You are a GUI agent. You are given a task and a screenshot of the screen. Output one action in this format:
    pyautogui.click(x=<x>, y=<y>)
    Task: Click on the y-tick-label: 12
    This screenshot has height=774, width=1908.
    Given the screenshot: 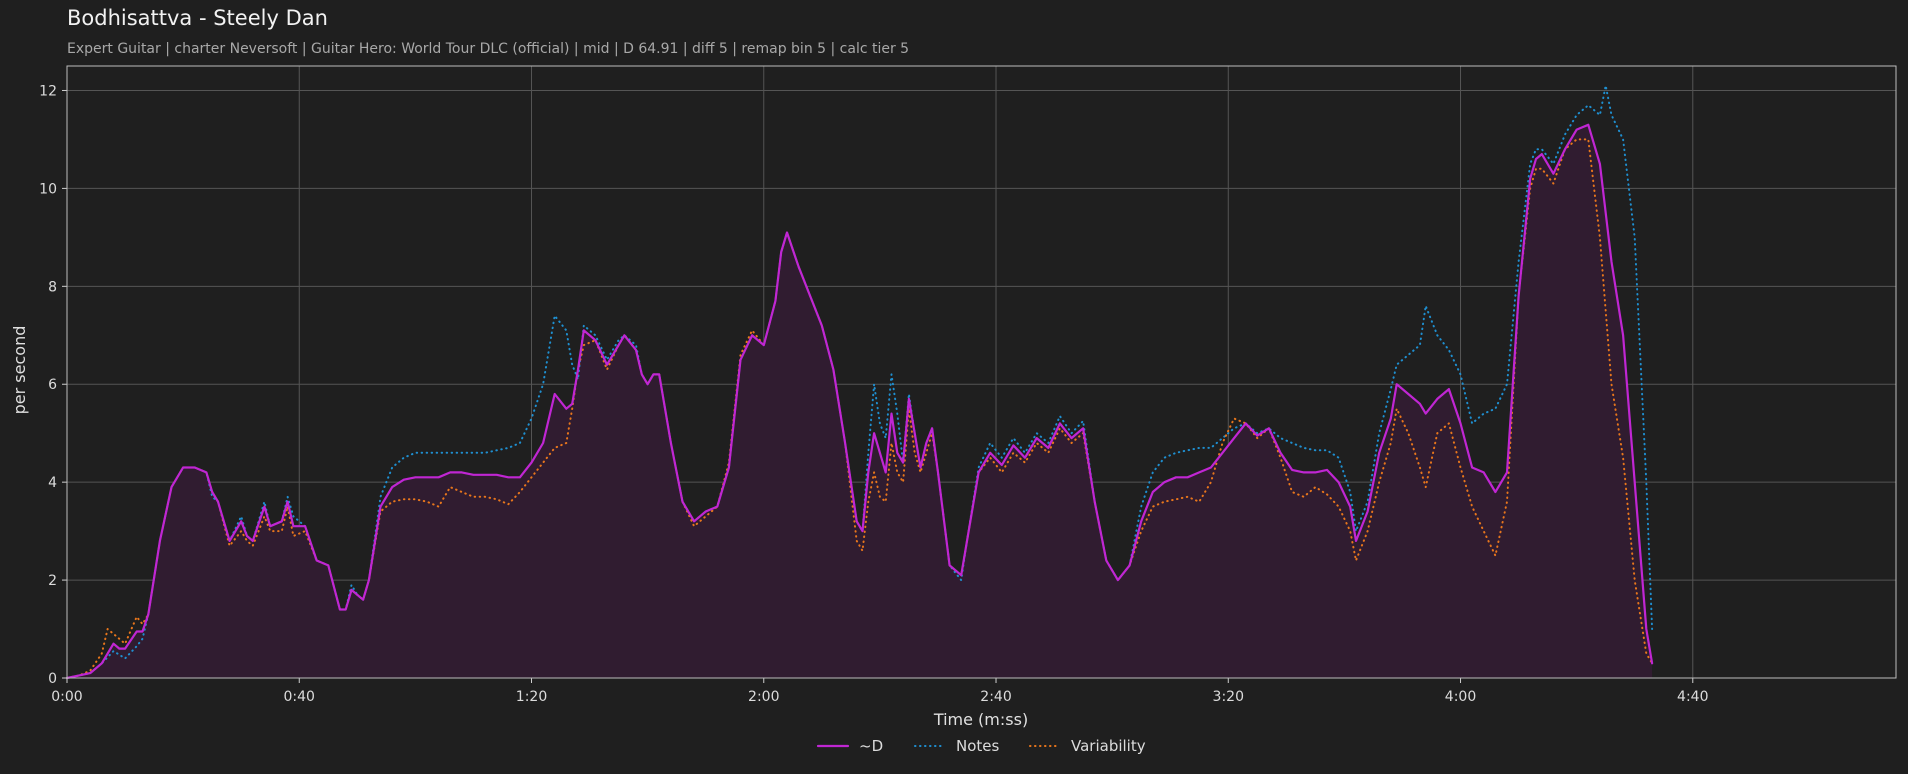 What is the action you would take?
    pyautogui.click(x=48, y=91)
    